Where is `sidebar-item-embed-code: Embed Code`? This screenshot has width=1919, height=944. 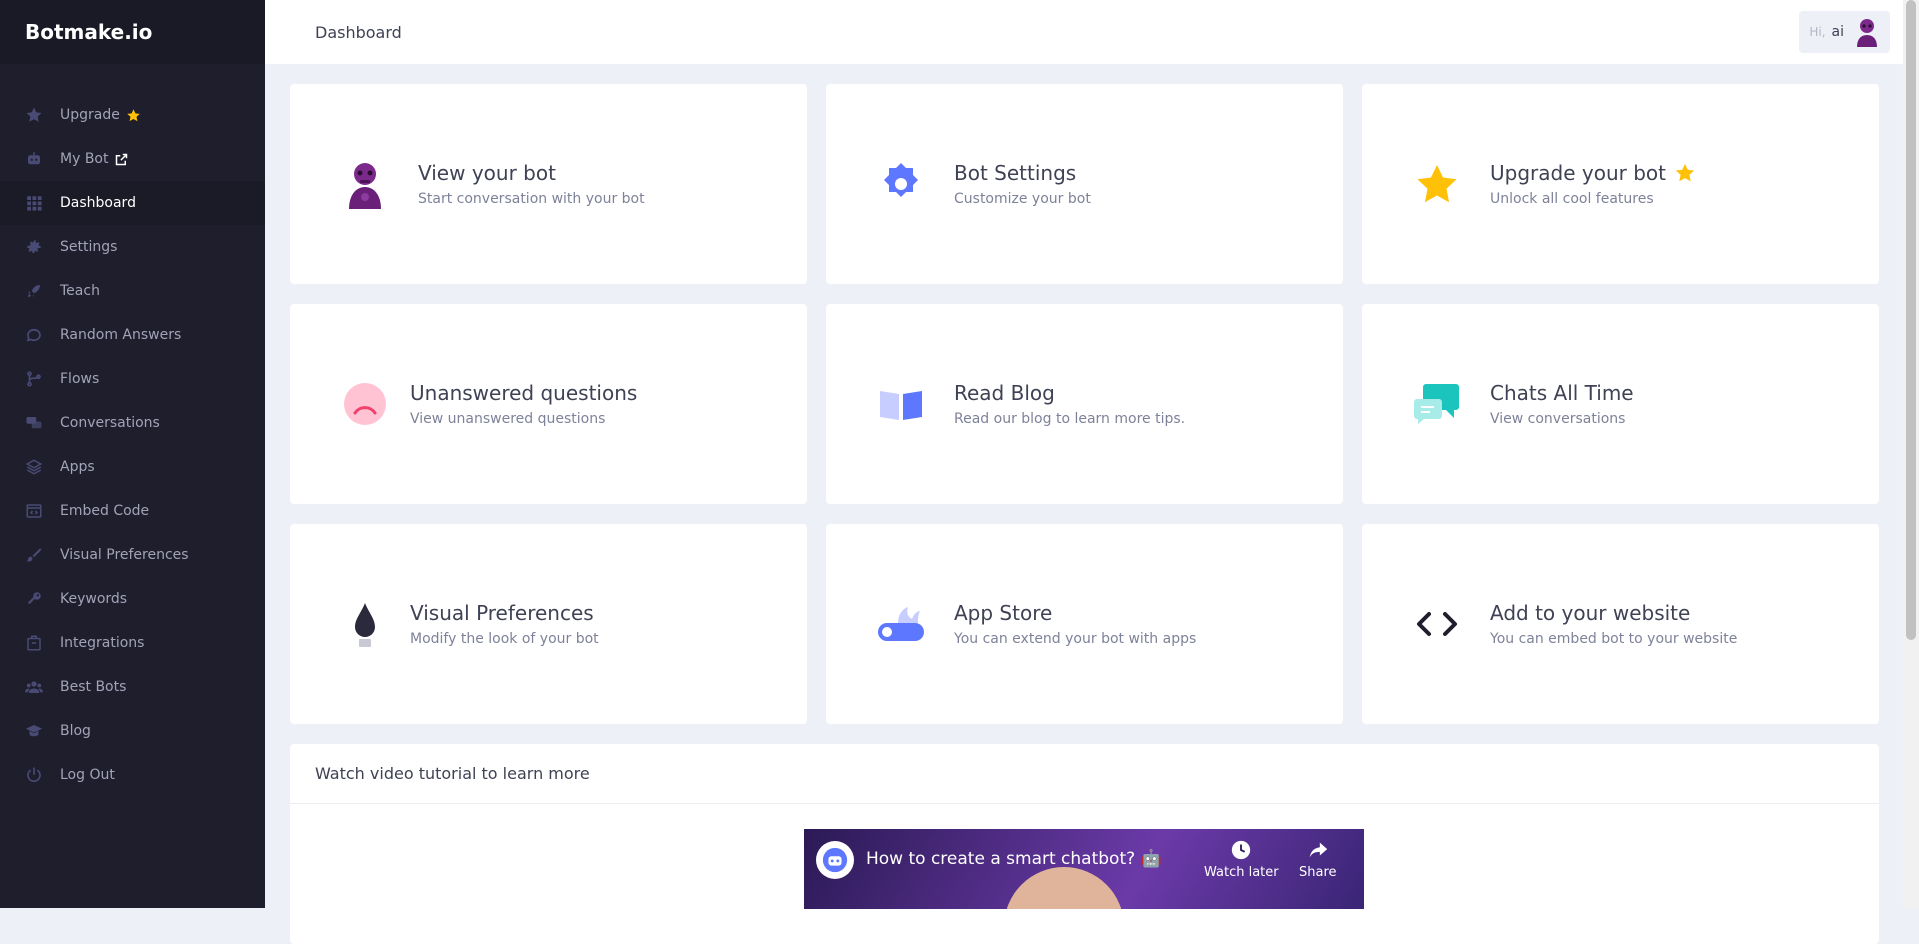 sidebar-item-embed-code: Embed Code is located at coordinates (132, 511).